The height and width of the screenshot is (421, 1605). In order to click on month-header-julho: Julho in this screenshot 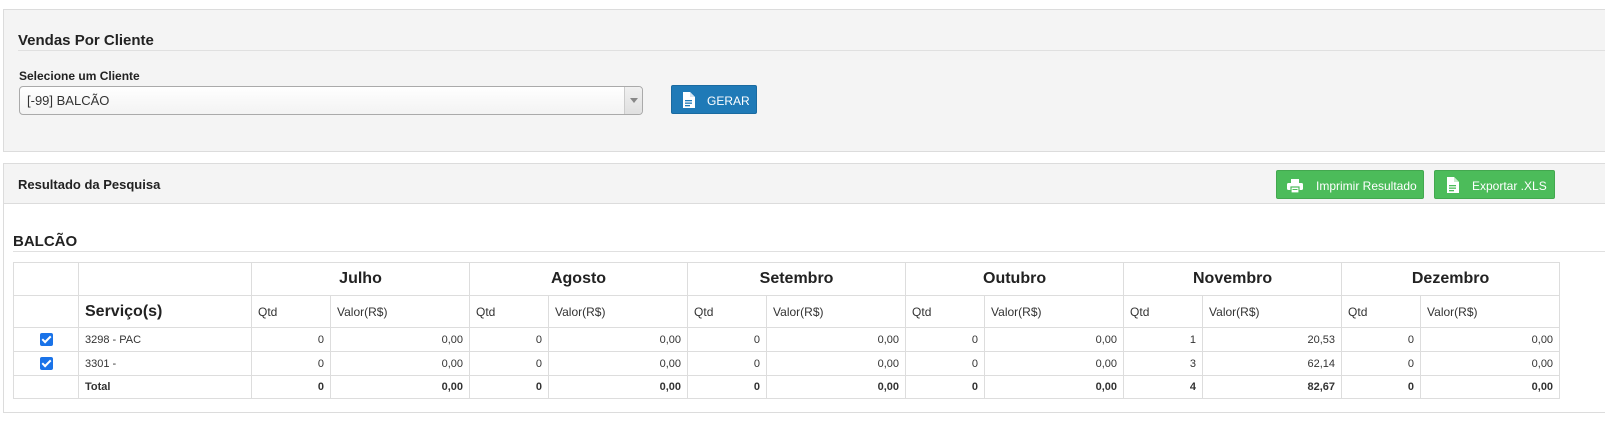, I will do `click(360, 279)`.